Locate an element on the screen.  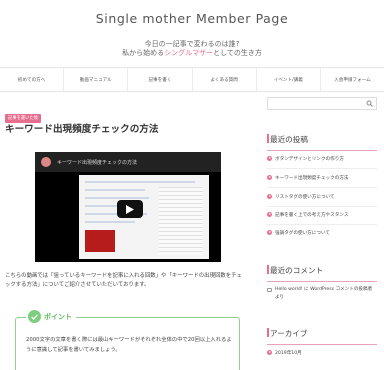
point-label: ポイント is located at coordinates (51, 316).